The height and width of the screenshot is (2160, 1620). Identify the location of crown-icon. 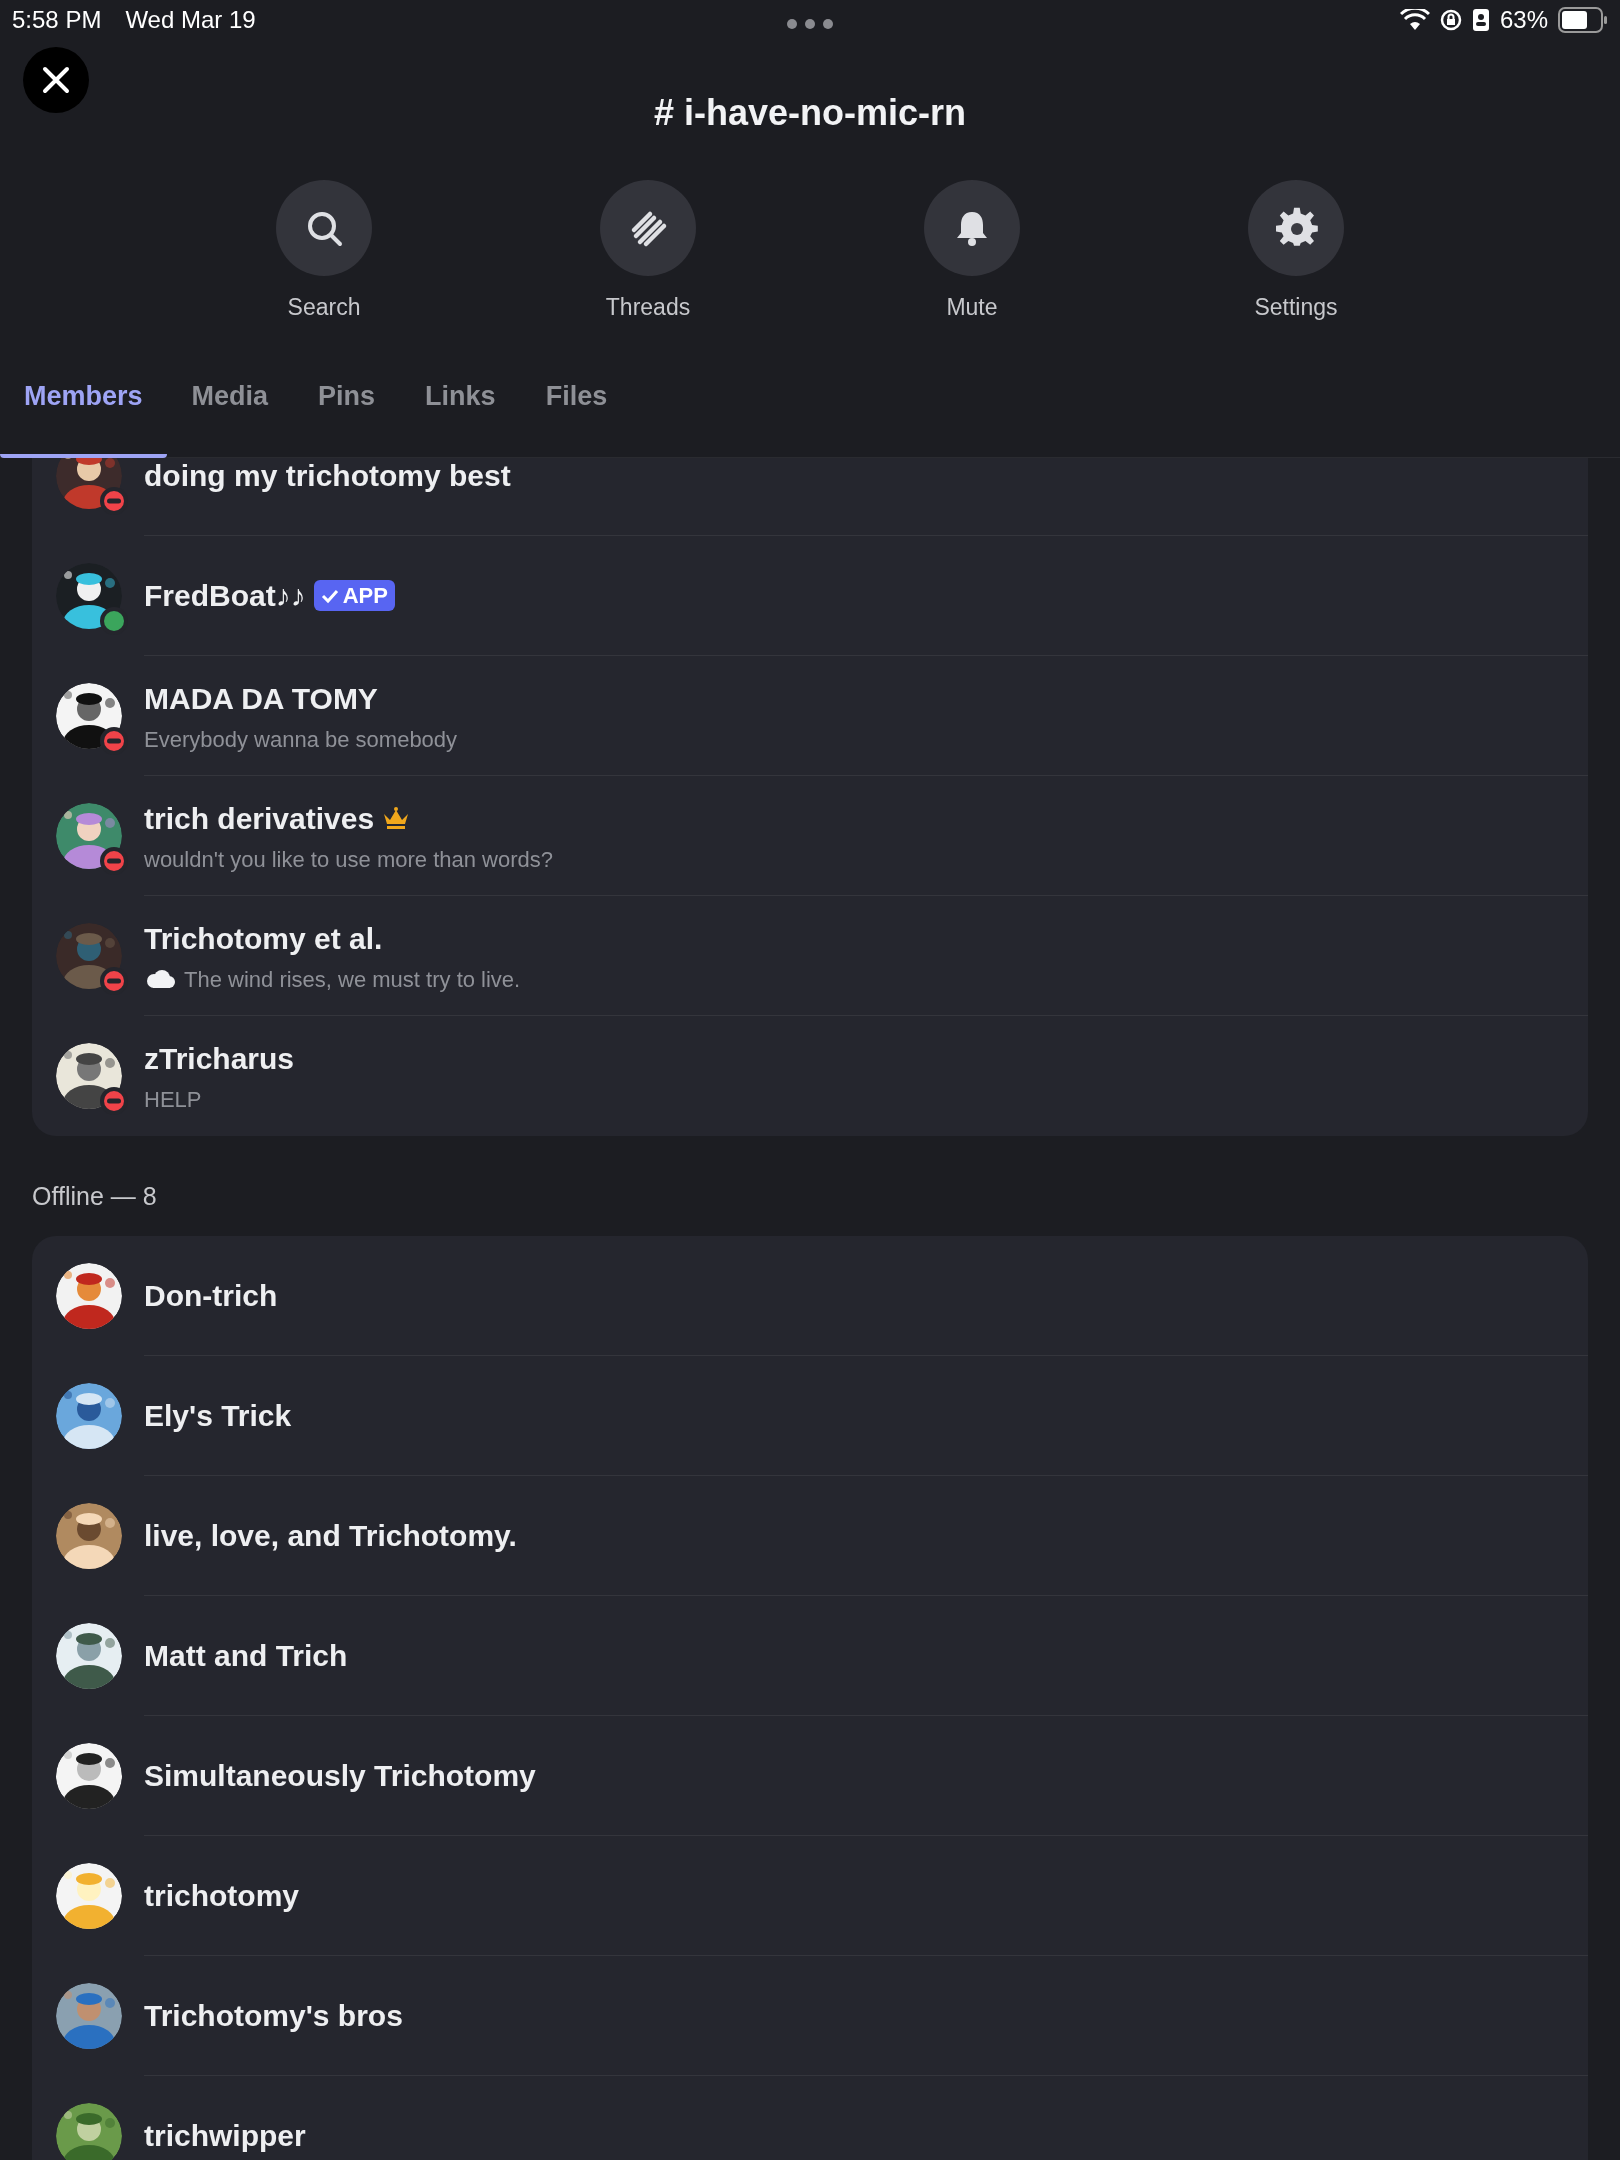
(396, 818).